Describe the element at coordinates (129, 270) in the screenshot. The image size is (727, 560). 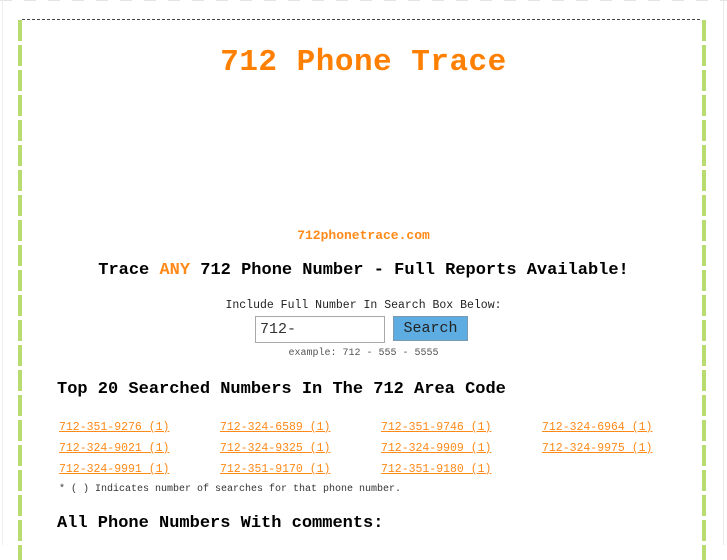
I see `tagline-prefix: Trace` at that location.